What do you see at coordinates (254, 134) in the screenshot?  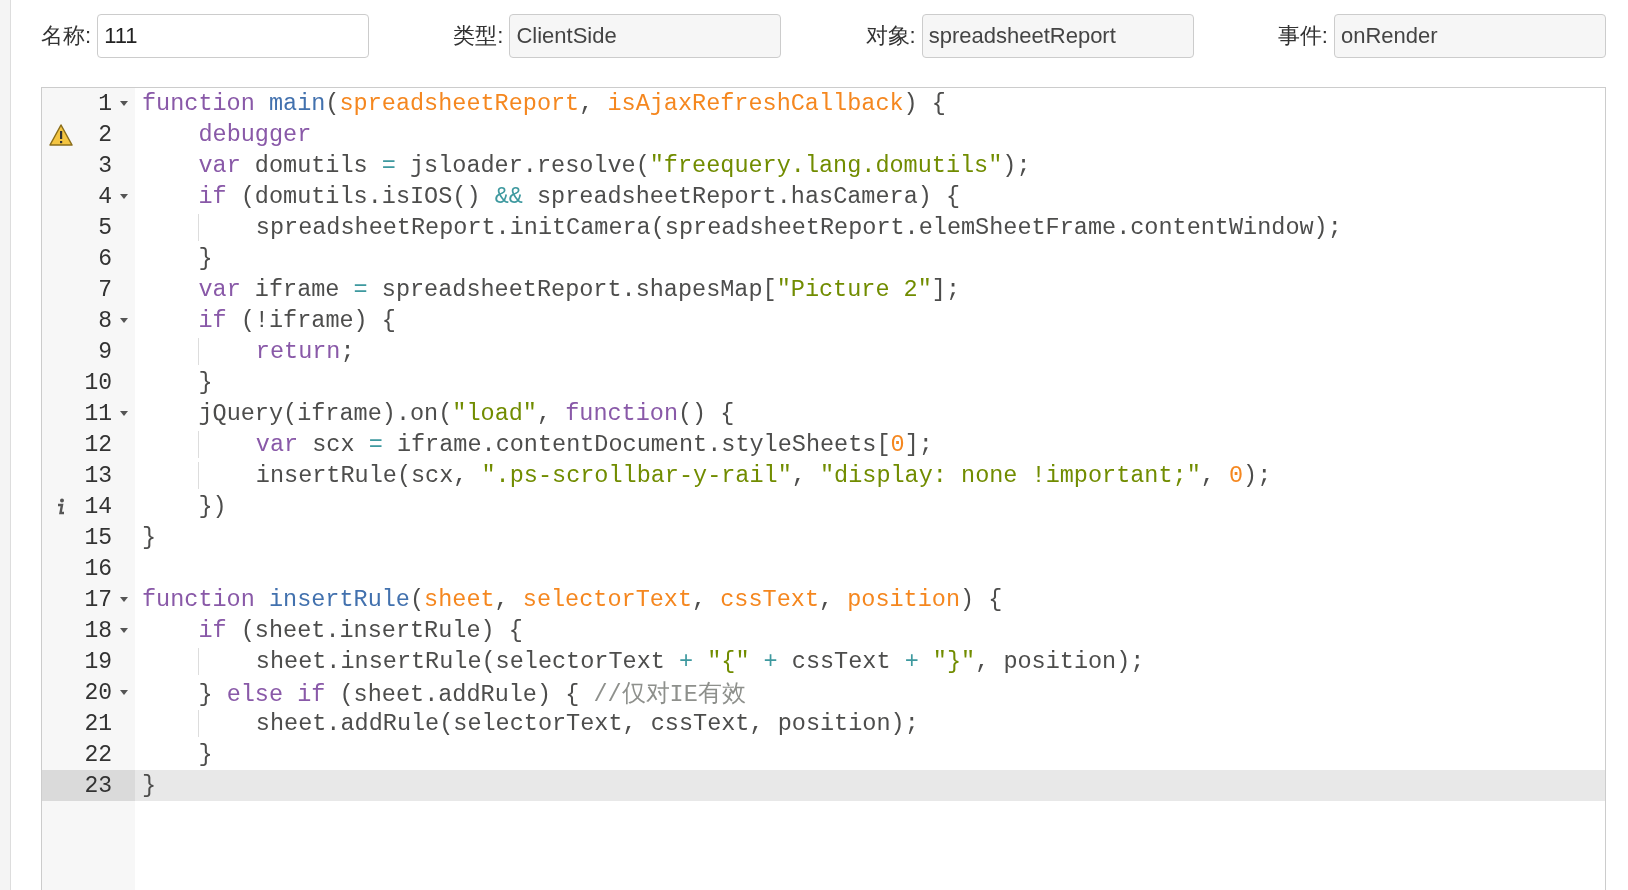 I see `code-line: debugger` at bounding box center [254, 134].